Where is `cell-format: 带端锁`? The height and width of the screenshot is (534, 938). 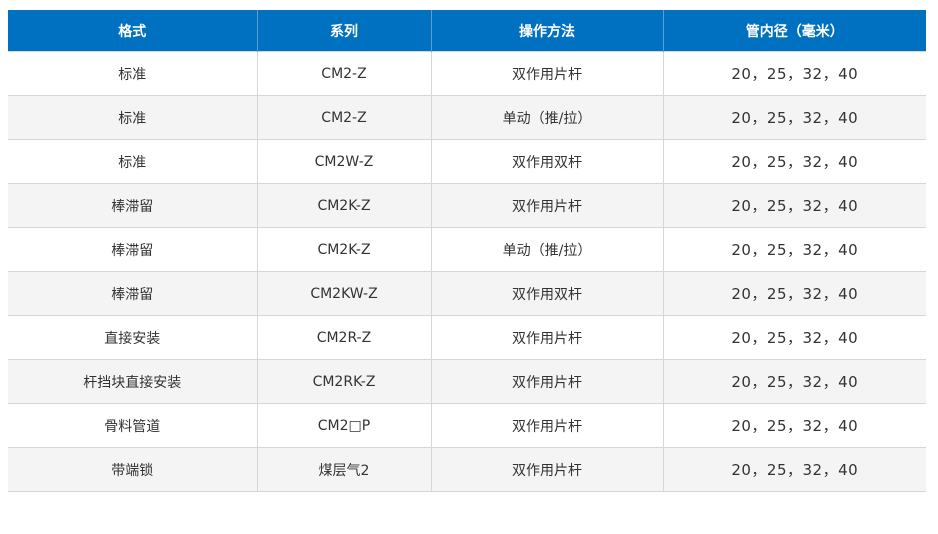
cell-format: 带端锁 is located at coordinates (132, 469).